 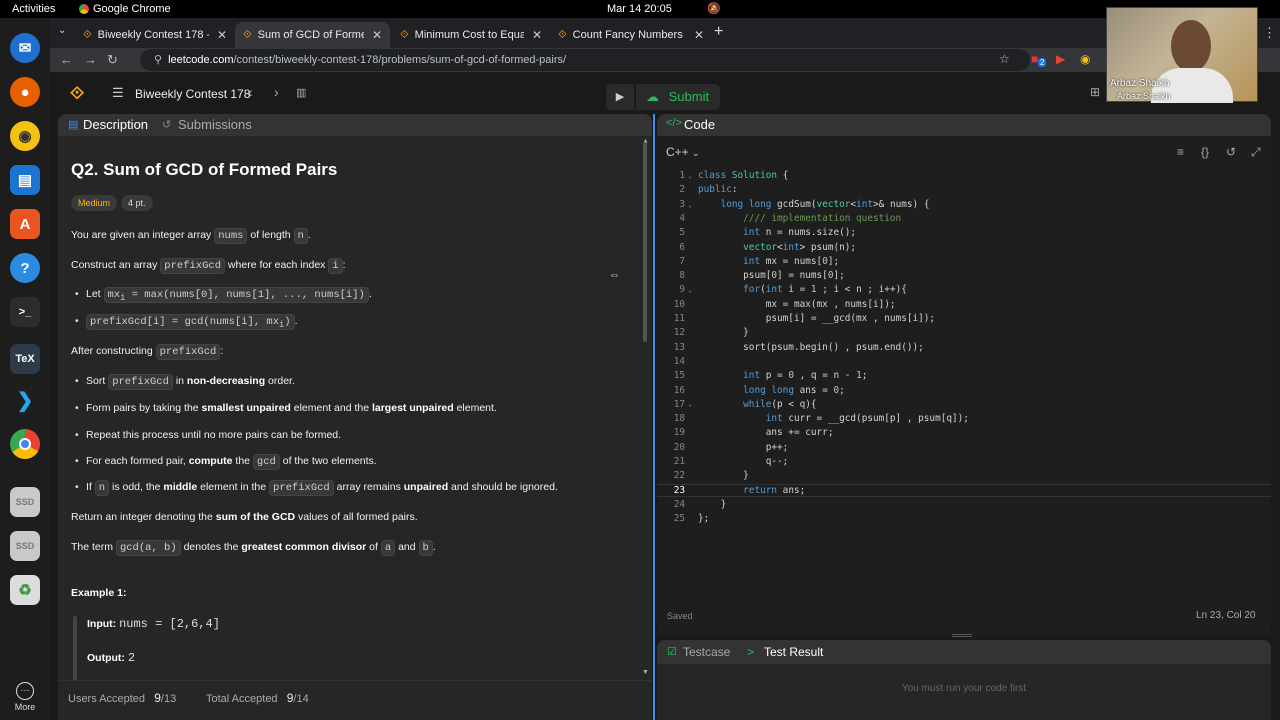 I want to click on vscode-icon: ❯, so click(x=25, y=400).